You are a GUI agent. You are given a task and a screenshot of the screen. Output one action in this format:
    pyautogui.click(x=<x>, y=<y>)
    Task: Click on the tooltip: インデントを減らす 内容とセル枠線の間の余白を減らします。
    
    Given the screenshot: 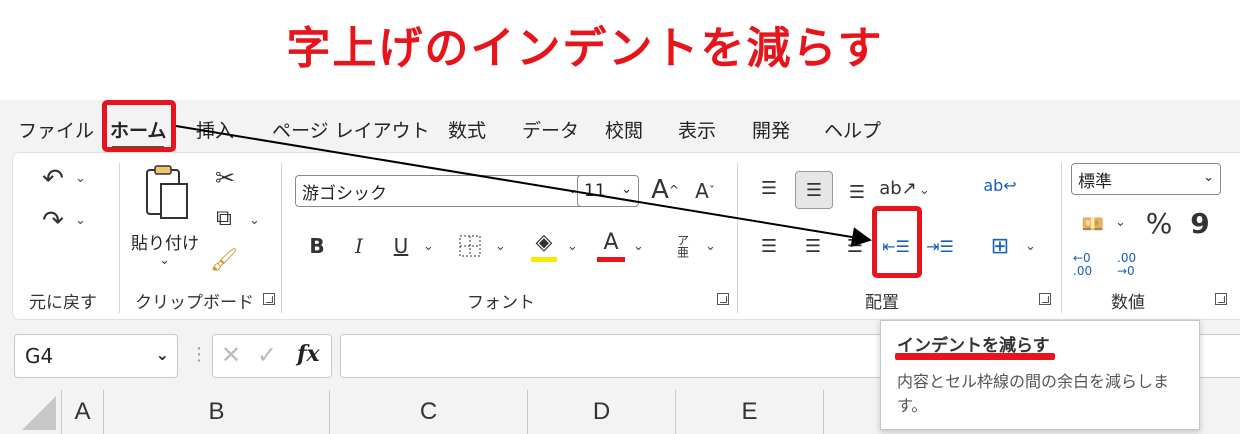 What is the action you would take?
    pyautogui.click(x=1040, y=375)
    